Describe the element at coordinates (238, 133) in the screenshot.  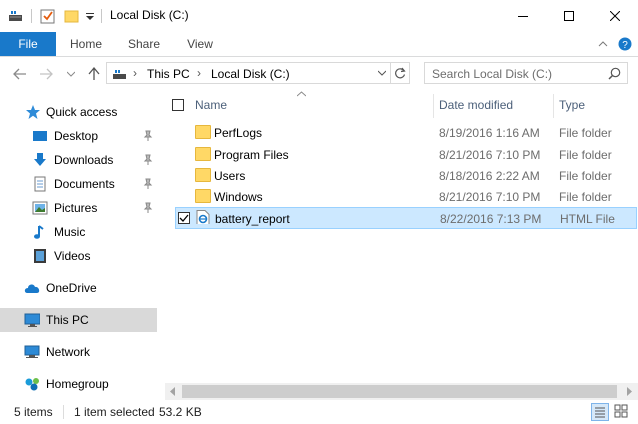
I see `file-name: PerfLogs` at that location.